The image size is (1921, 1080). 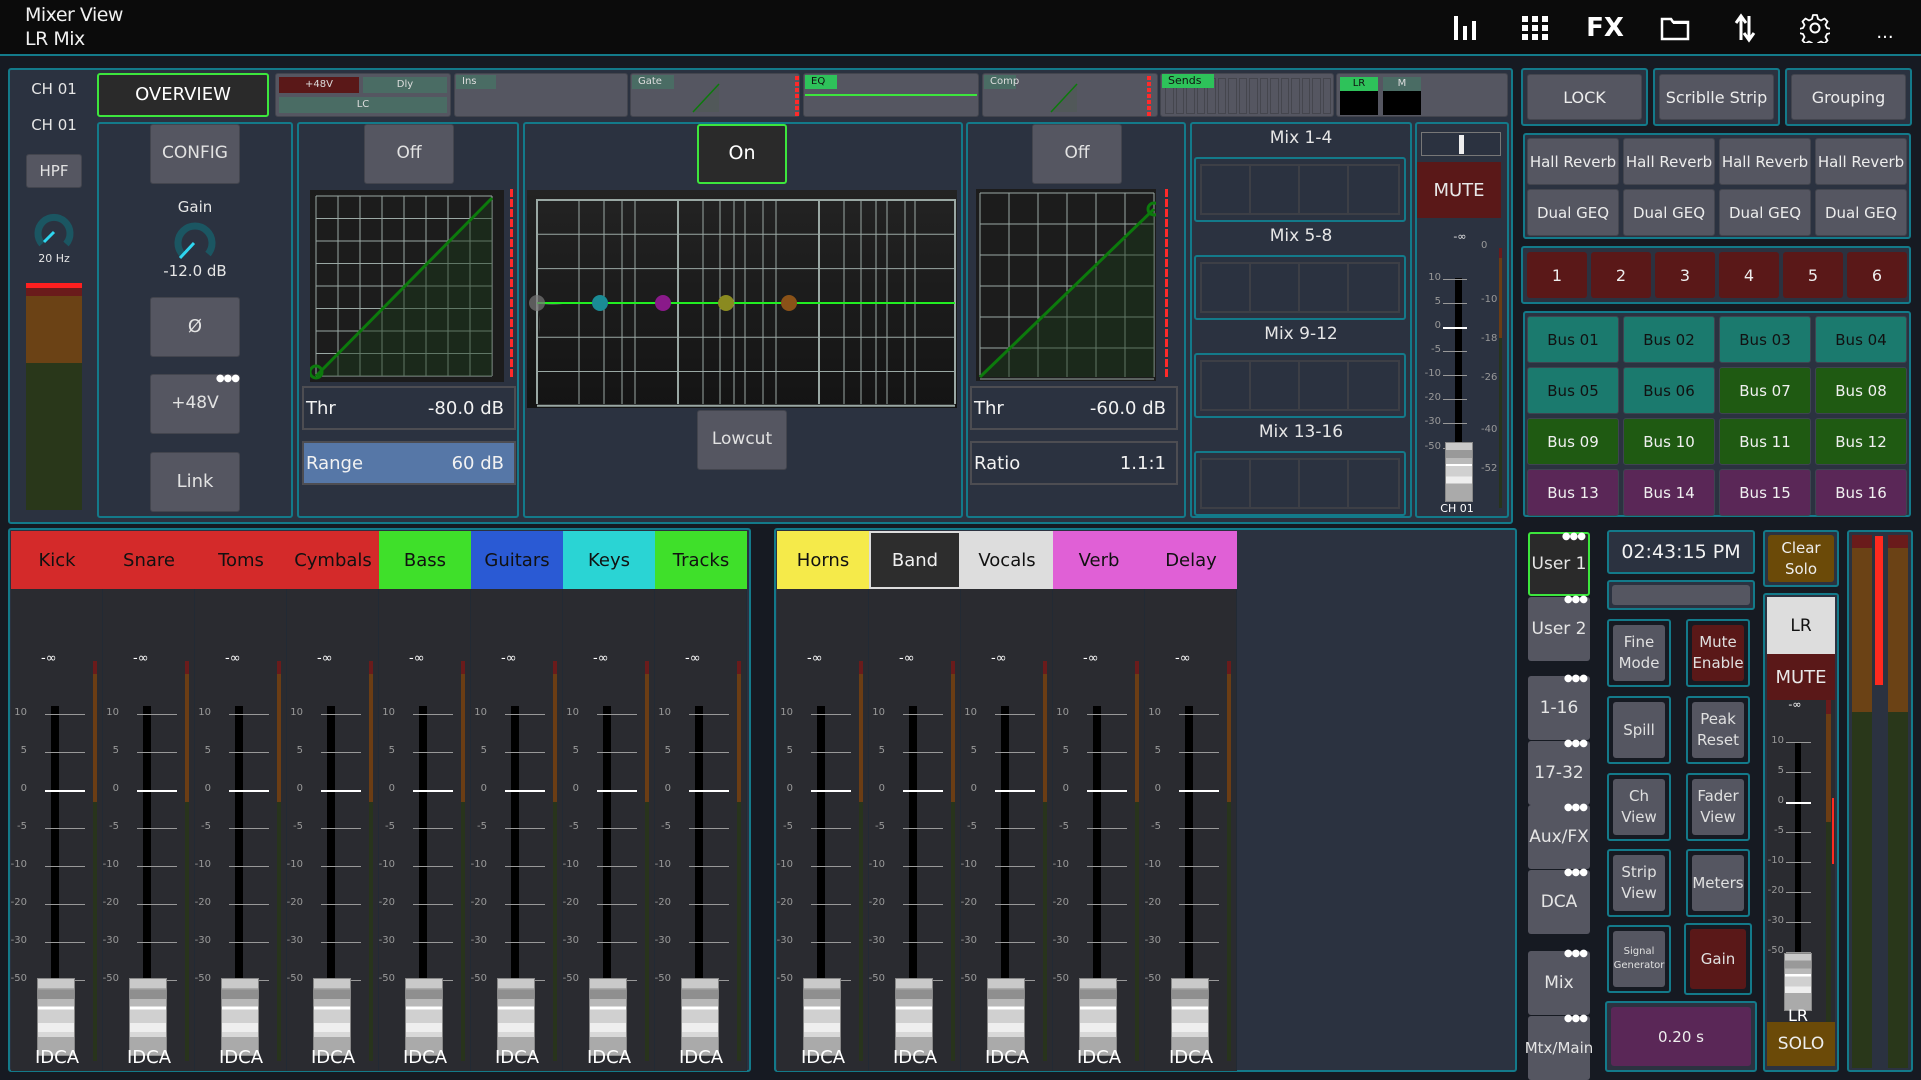 I want to click on fx-slot-3: Hall Reverb, so click(x=1765, y=161).